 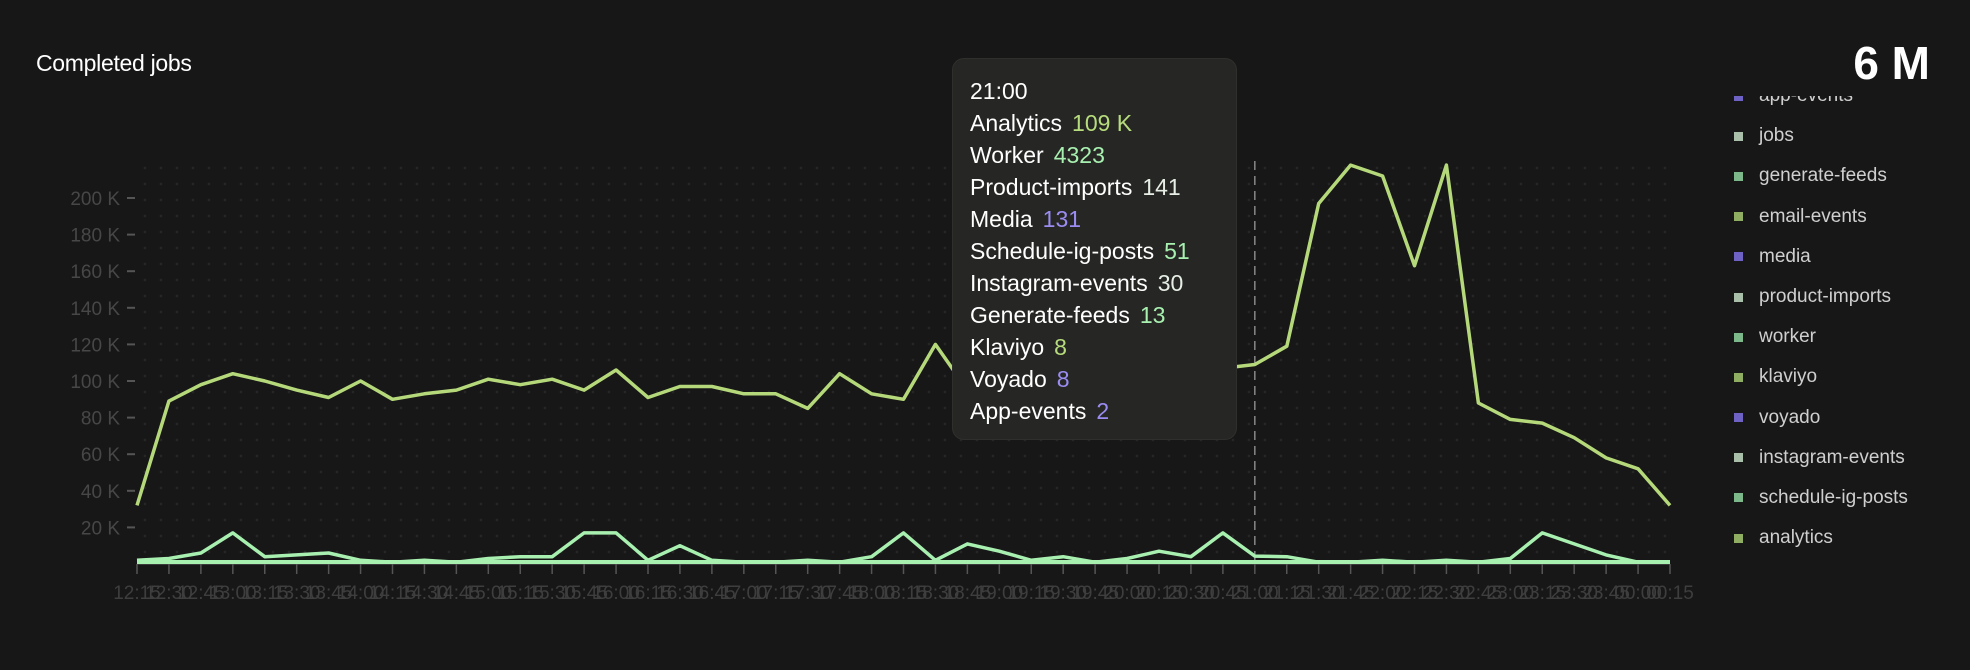 What do you see at coordinates (1848, 538) in the screenshot?
I see `legend-item-analytics: analytics` at bounding box center [1848, 538].